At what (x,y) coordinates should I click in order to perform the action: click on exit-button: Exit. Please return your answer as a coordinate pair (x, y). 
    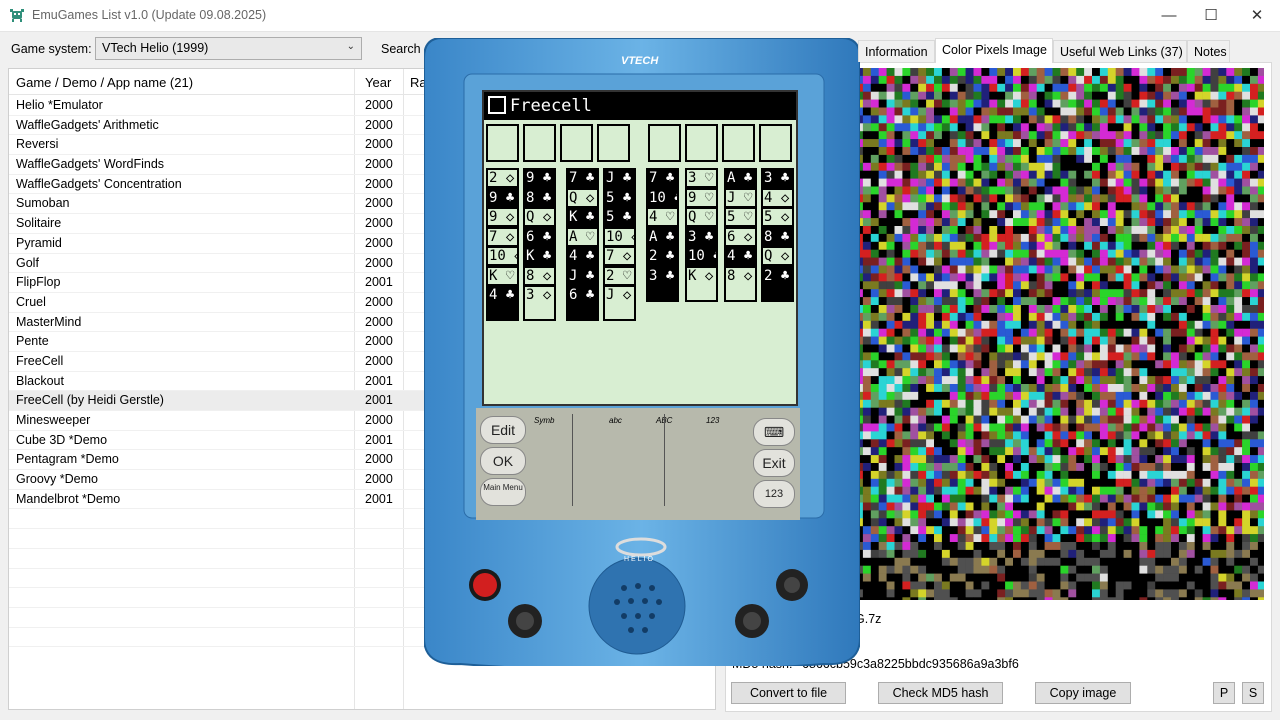
    Looking at the image, I should click on (774, 463).